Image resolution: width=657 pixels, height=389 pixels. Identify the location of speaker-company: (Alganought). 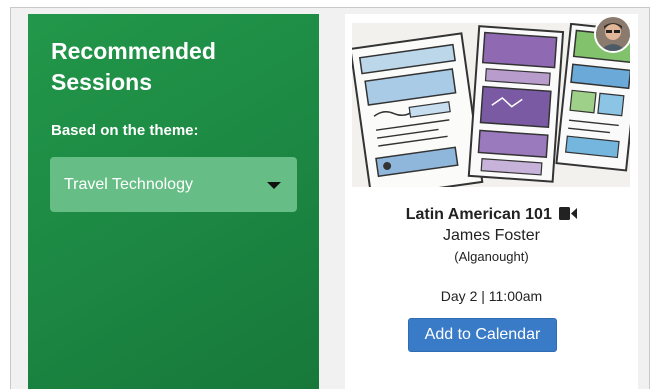
(491, 256).